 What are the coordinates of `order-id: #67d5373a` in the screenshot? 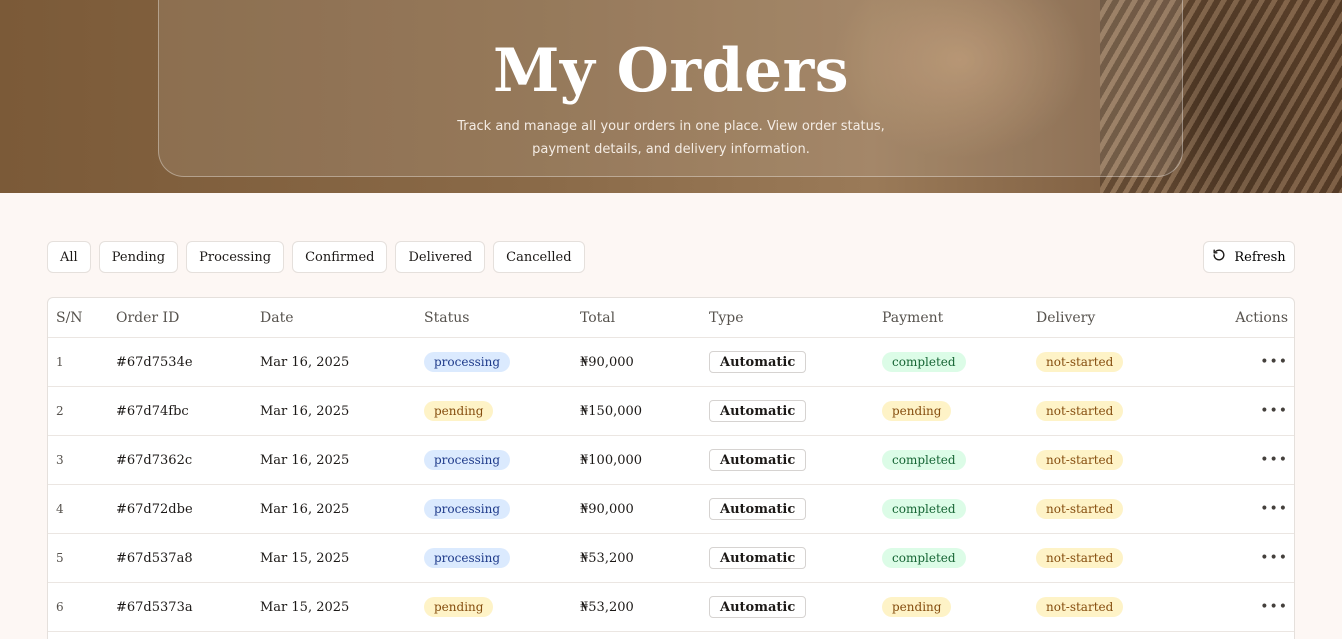 It's located at (154, 607).